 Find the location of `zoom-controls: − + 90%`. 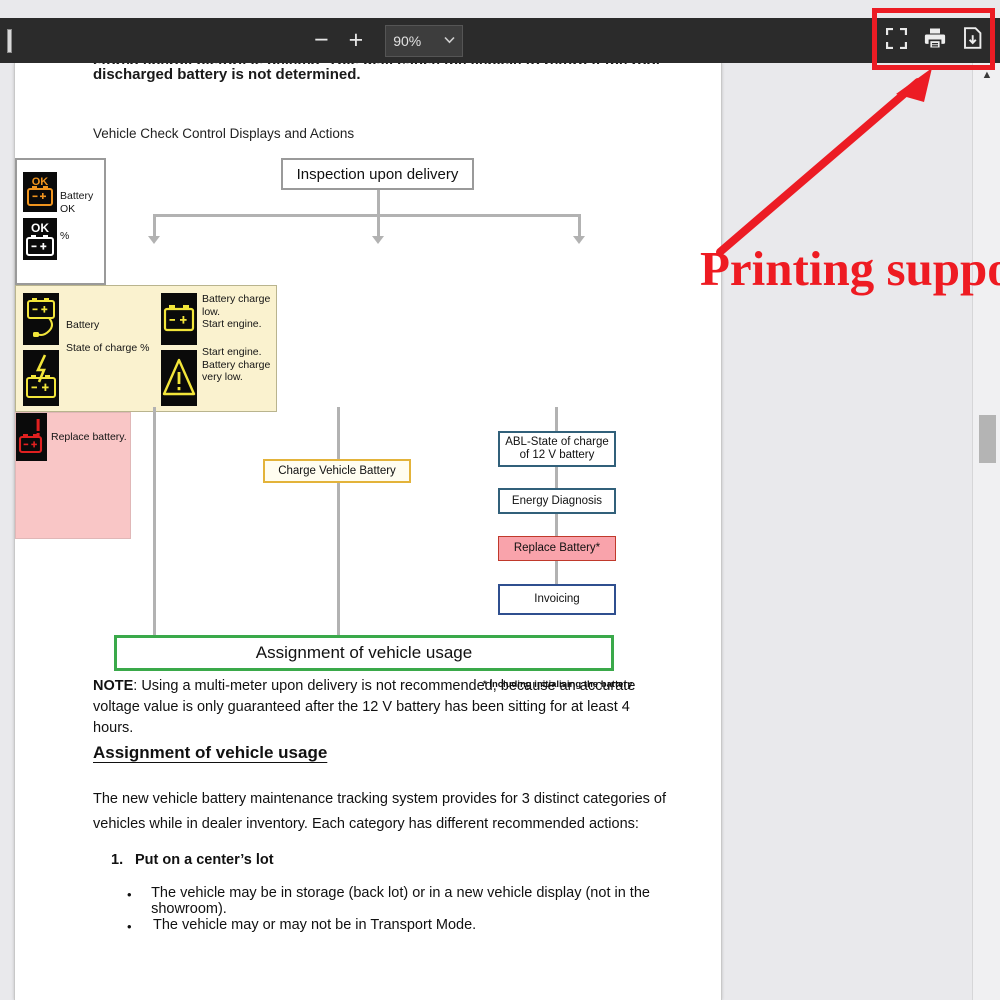

zoom-controls: − + 90% is located at coordinates (387, 40).